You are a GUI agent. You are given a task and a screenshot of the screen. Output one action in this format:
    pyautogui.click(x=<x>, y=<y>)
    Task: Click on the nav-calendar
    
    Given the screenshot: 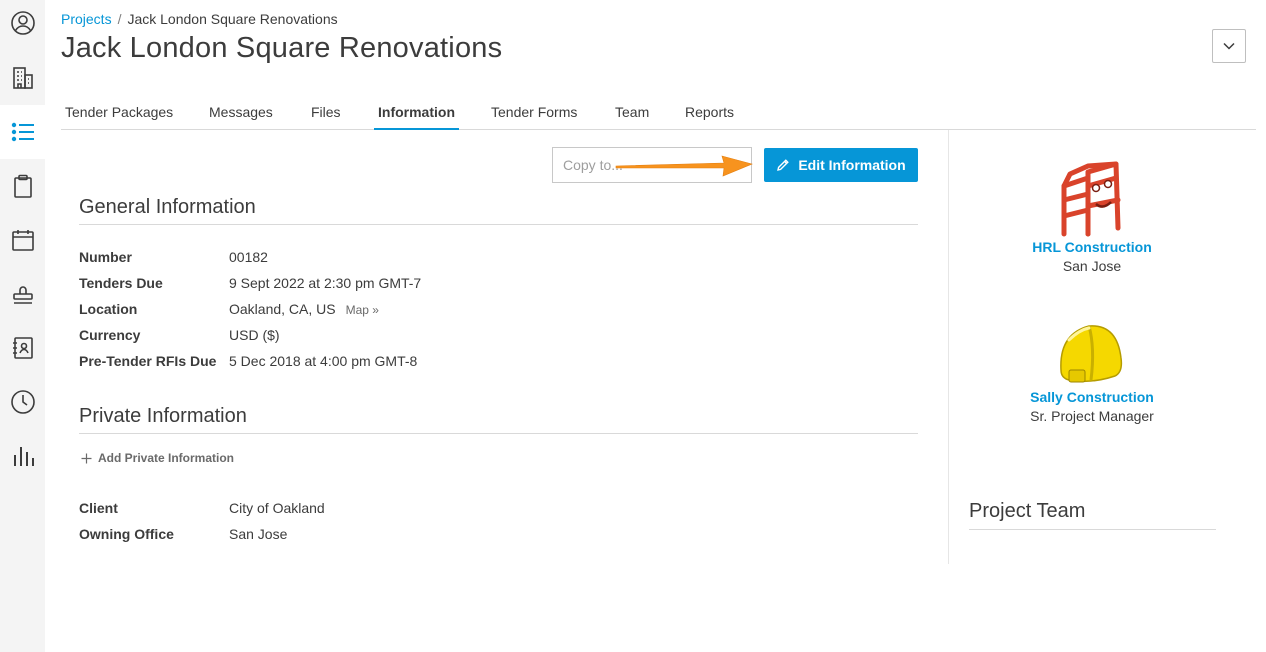 What is the action you would take?
    pyautogui.click(x=22, y=240)
    